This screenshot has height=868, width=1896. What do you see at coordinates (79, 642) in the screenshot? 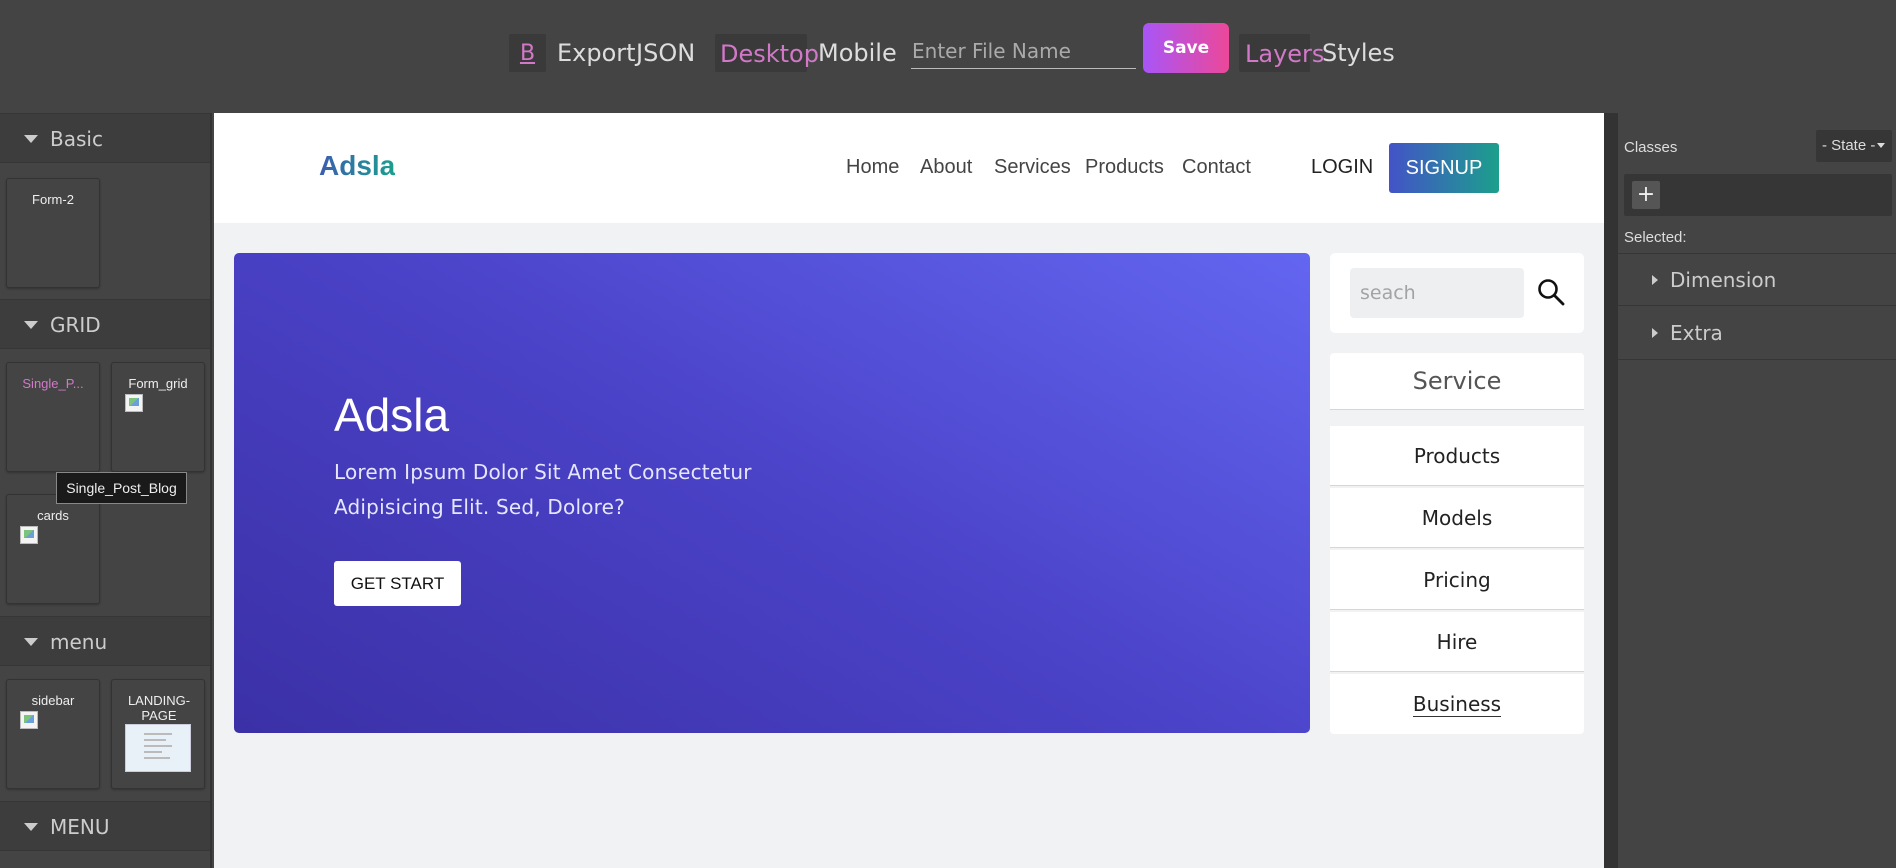
I see `category-label: menu` at bounding box center [79, 642].